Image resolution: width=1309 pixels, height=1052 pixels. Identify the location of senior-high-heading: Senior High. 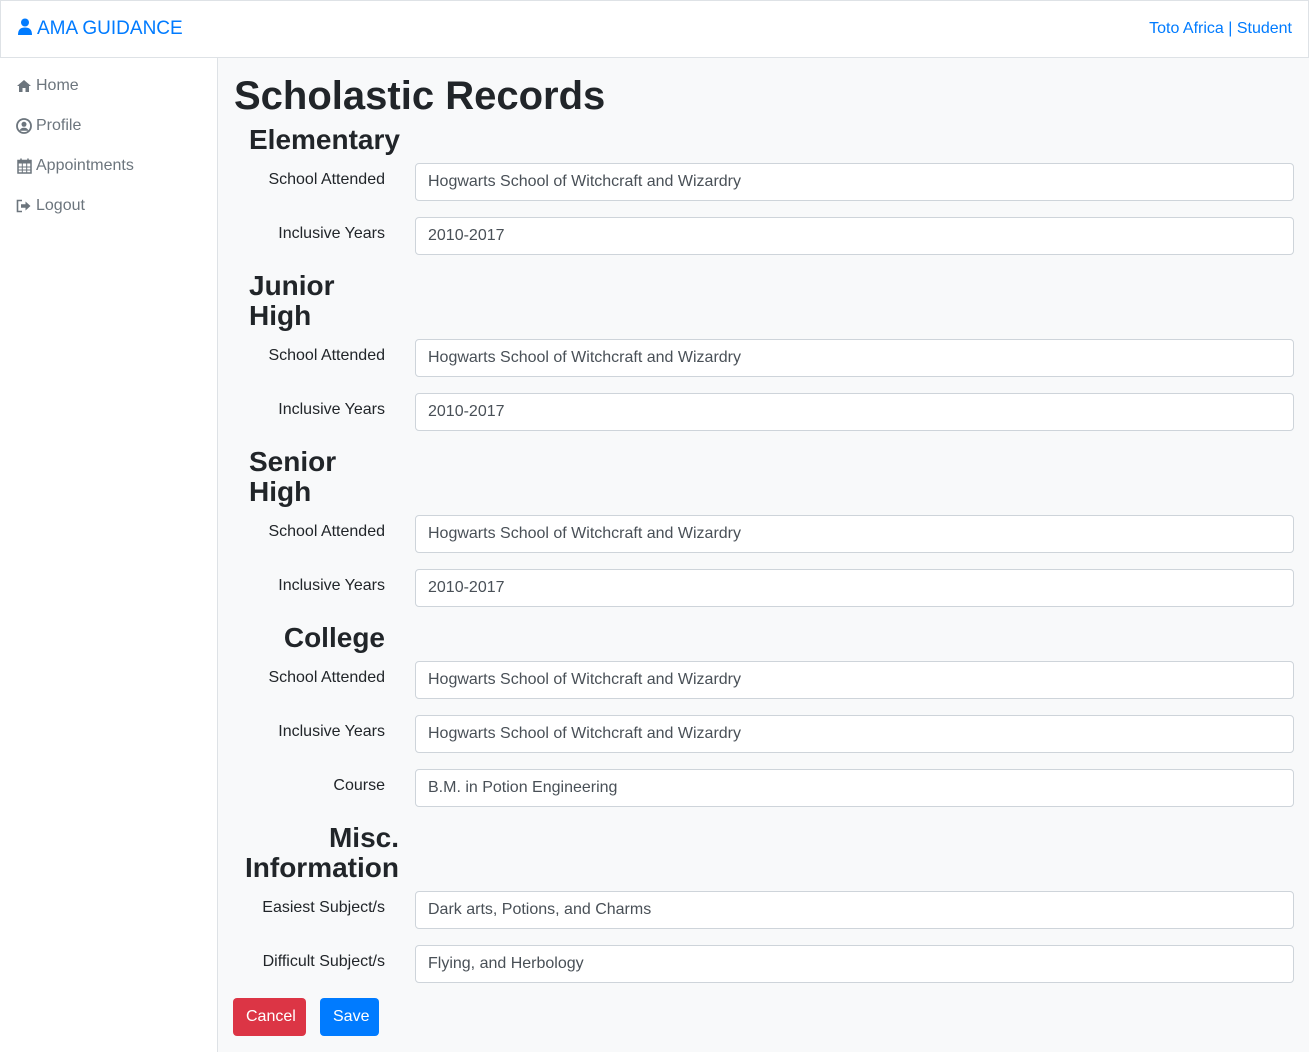
(329, 477).